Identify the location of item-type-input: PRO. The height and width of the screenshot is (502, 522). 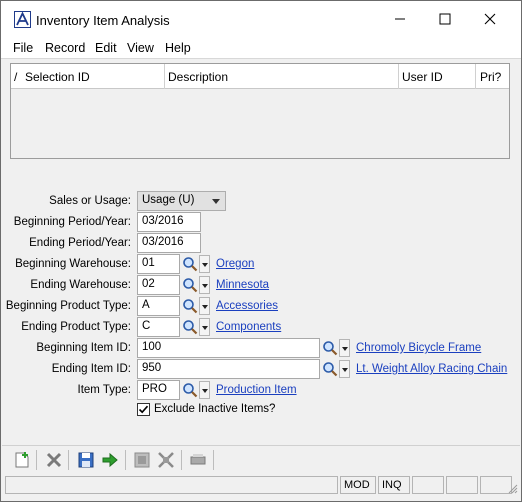
(158, 390).